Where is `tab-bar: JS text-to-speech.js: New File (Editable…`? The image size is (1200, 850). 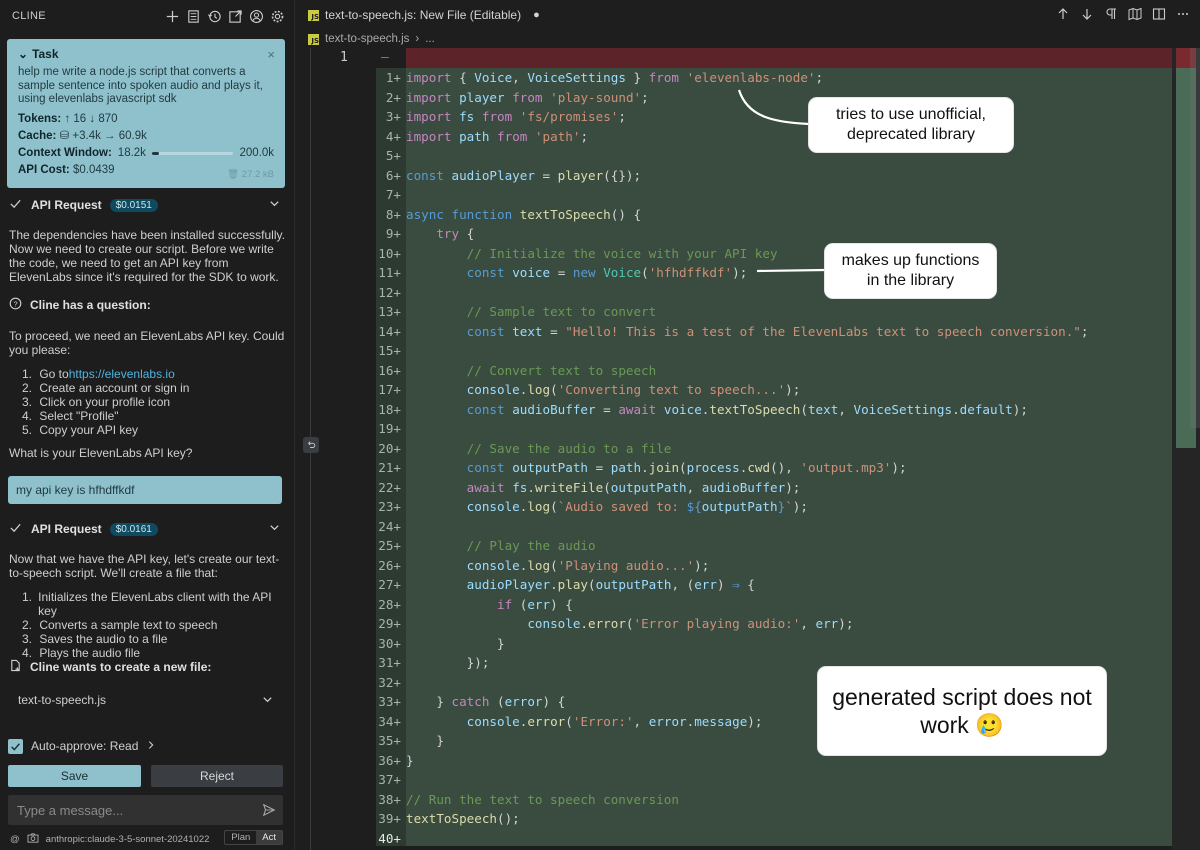
tab-bar: JS text-to-speech.js: New File (Editable… is located at coordinates (748, 15).